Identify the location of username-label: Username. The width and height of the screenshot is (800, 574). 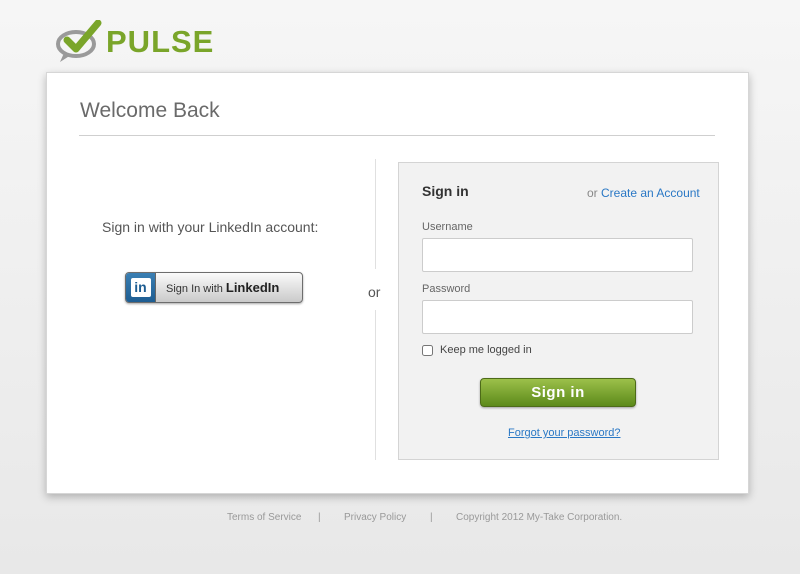
(447, 227).